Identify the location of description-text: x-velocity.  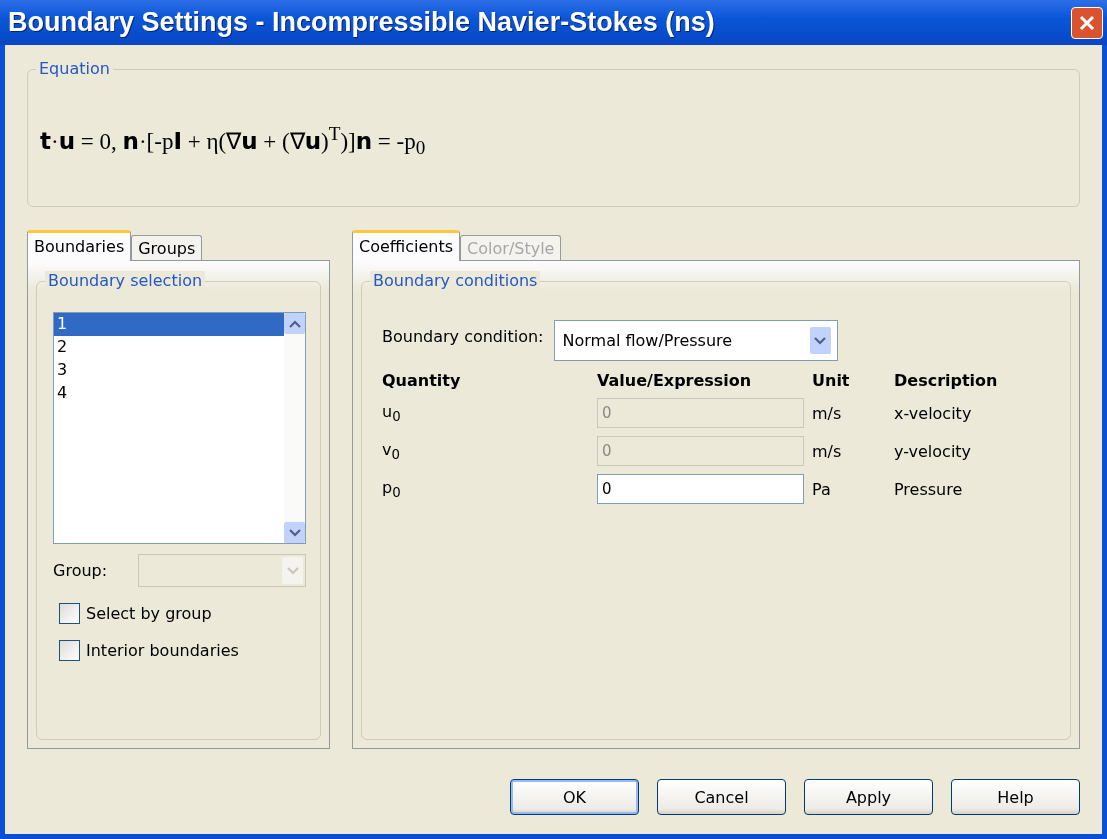
(933, 413).